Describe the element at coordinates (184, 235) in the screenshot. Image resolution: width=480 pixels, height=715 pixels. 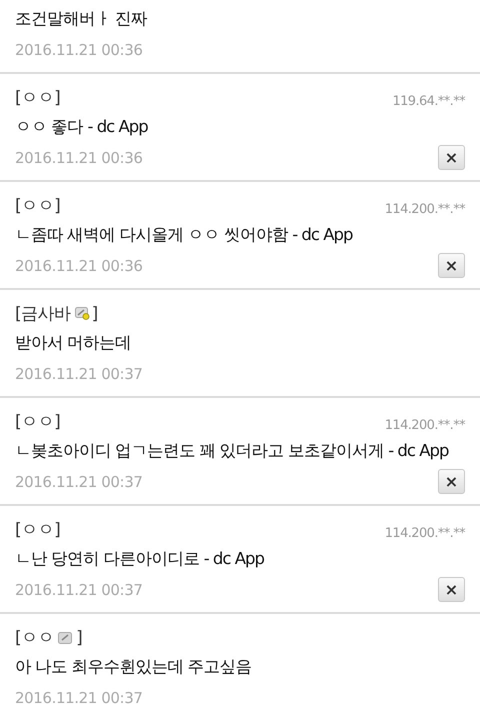
I see `comment-text: ㄴ좀따 새벽에 다시올게 ㅇㅇ 씻어야함 - dc App` at that location.